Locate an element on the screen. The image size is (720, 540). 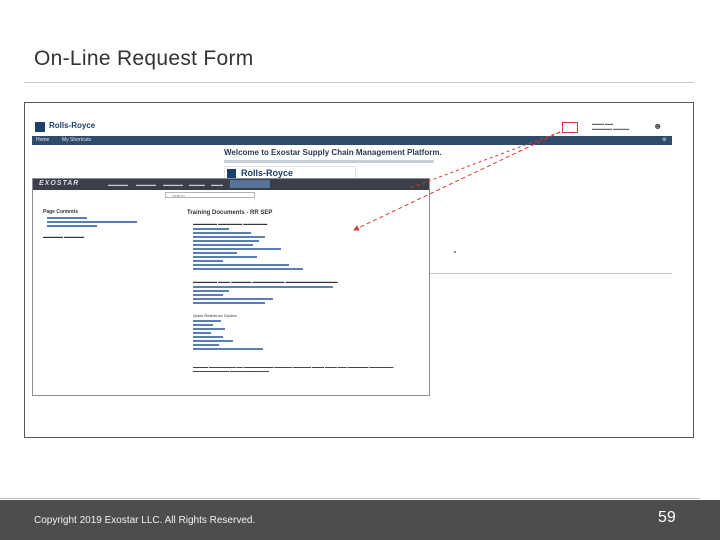
exostar-logo: EXOSTAR is located at coordinates (59, 183).